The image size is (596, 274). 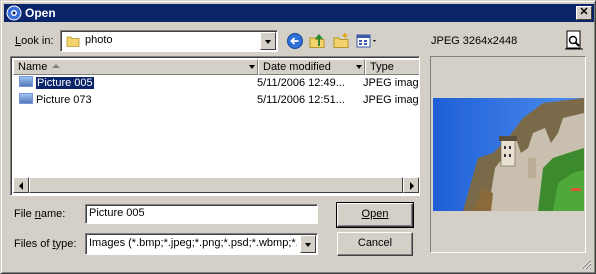 What do you see at coordinates (368, 41) in the screenshot?
I see `views-menu-icon` at bounding box center [368, 41].